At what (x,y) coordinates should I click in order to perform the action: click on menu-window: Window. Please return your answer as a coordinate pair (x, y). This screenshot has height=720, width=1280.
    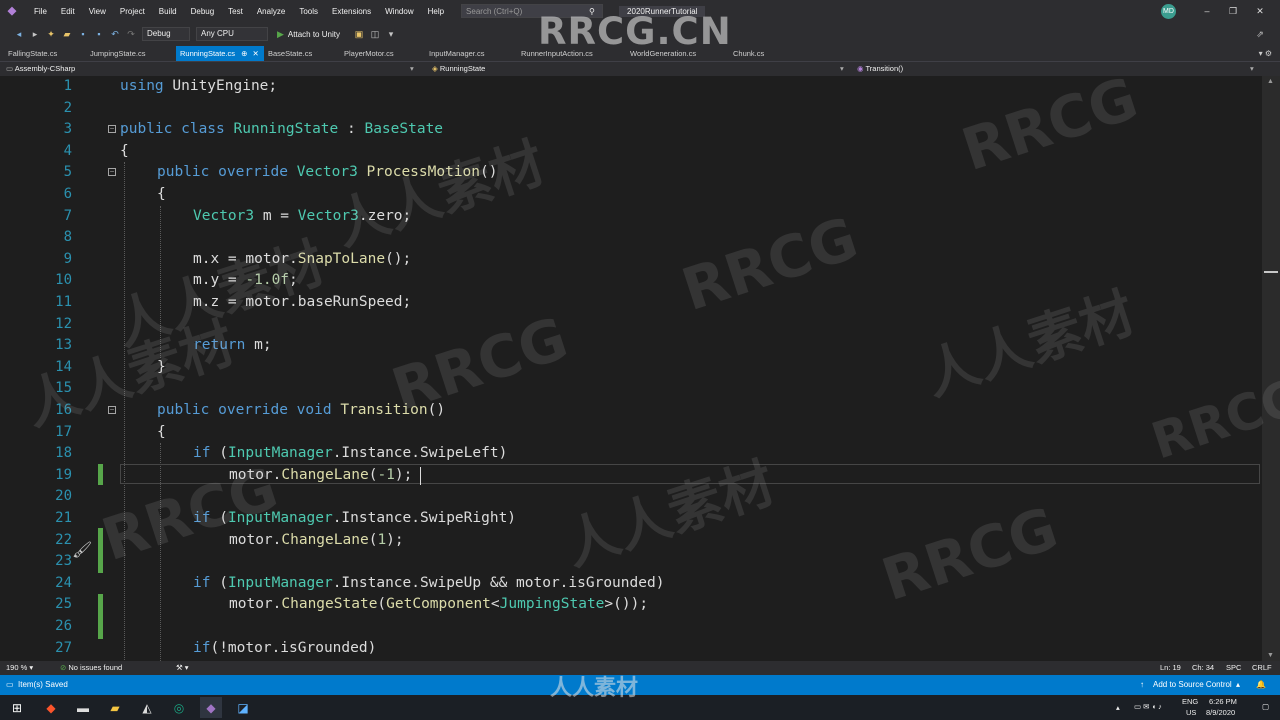
    Looking at the image, I should click on (399, 11).